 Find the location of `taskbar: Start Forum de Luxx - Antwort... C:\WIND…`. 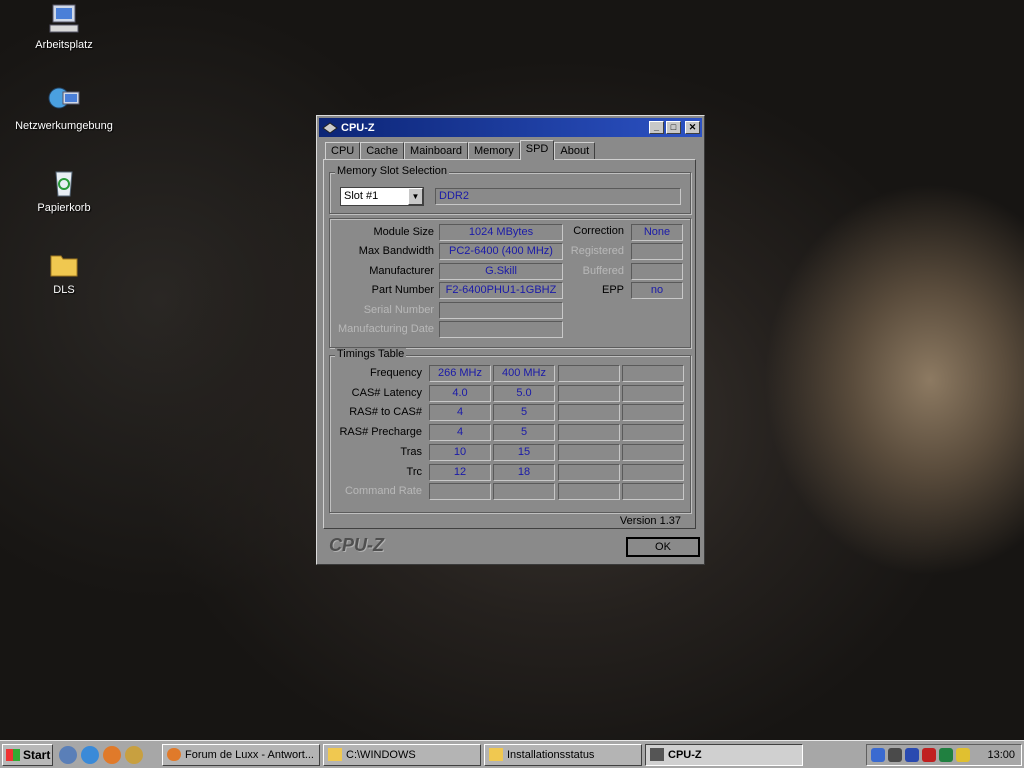

taskbar: Start Forum de Luxx - Antwort... C:\WIND… is located at coordinates (512, 754).